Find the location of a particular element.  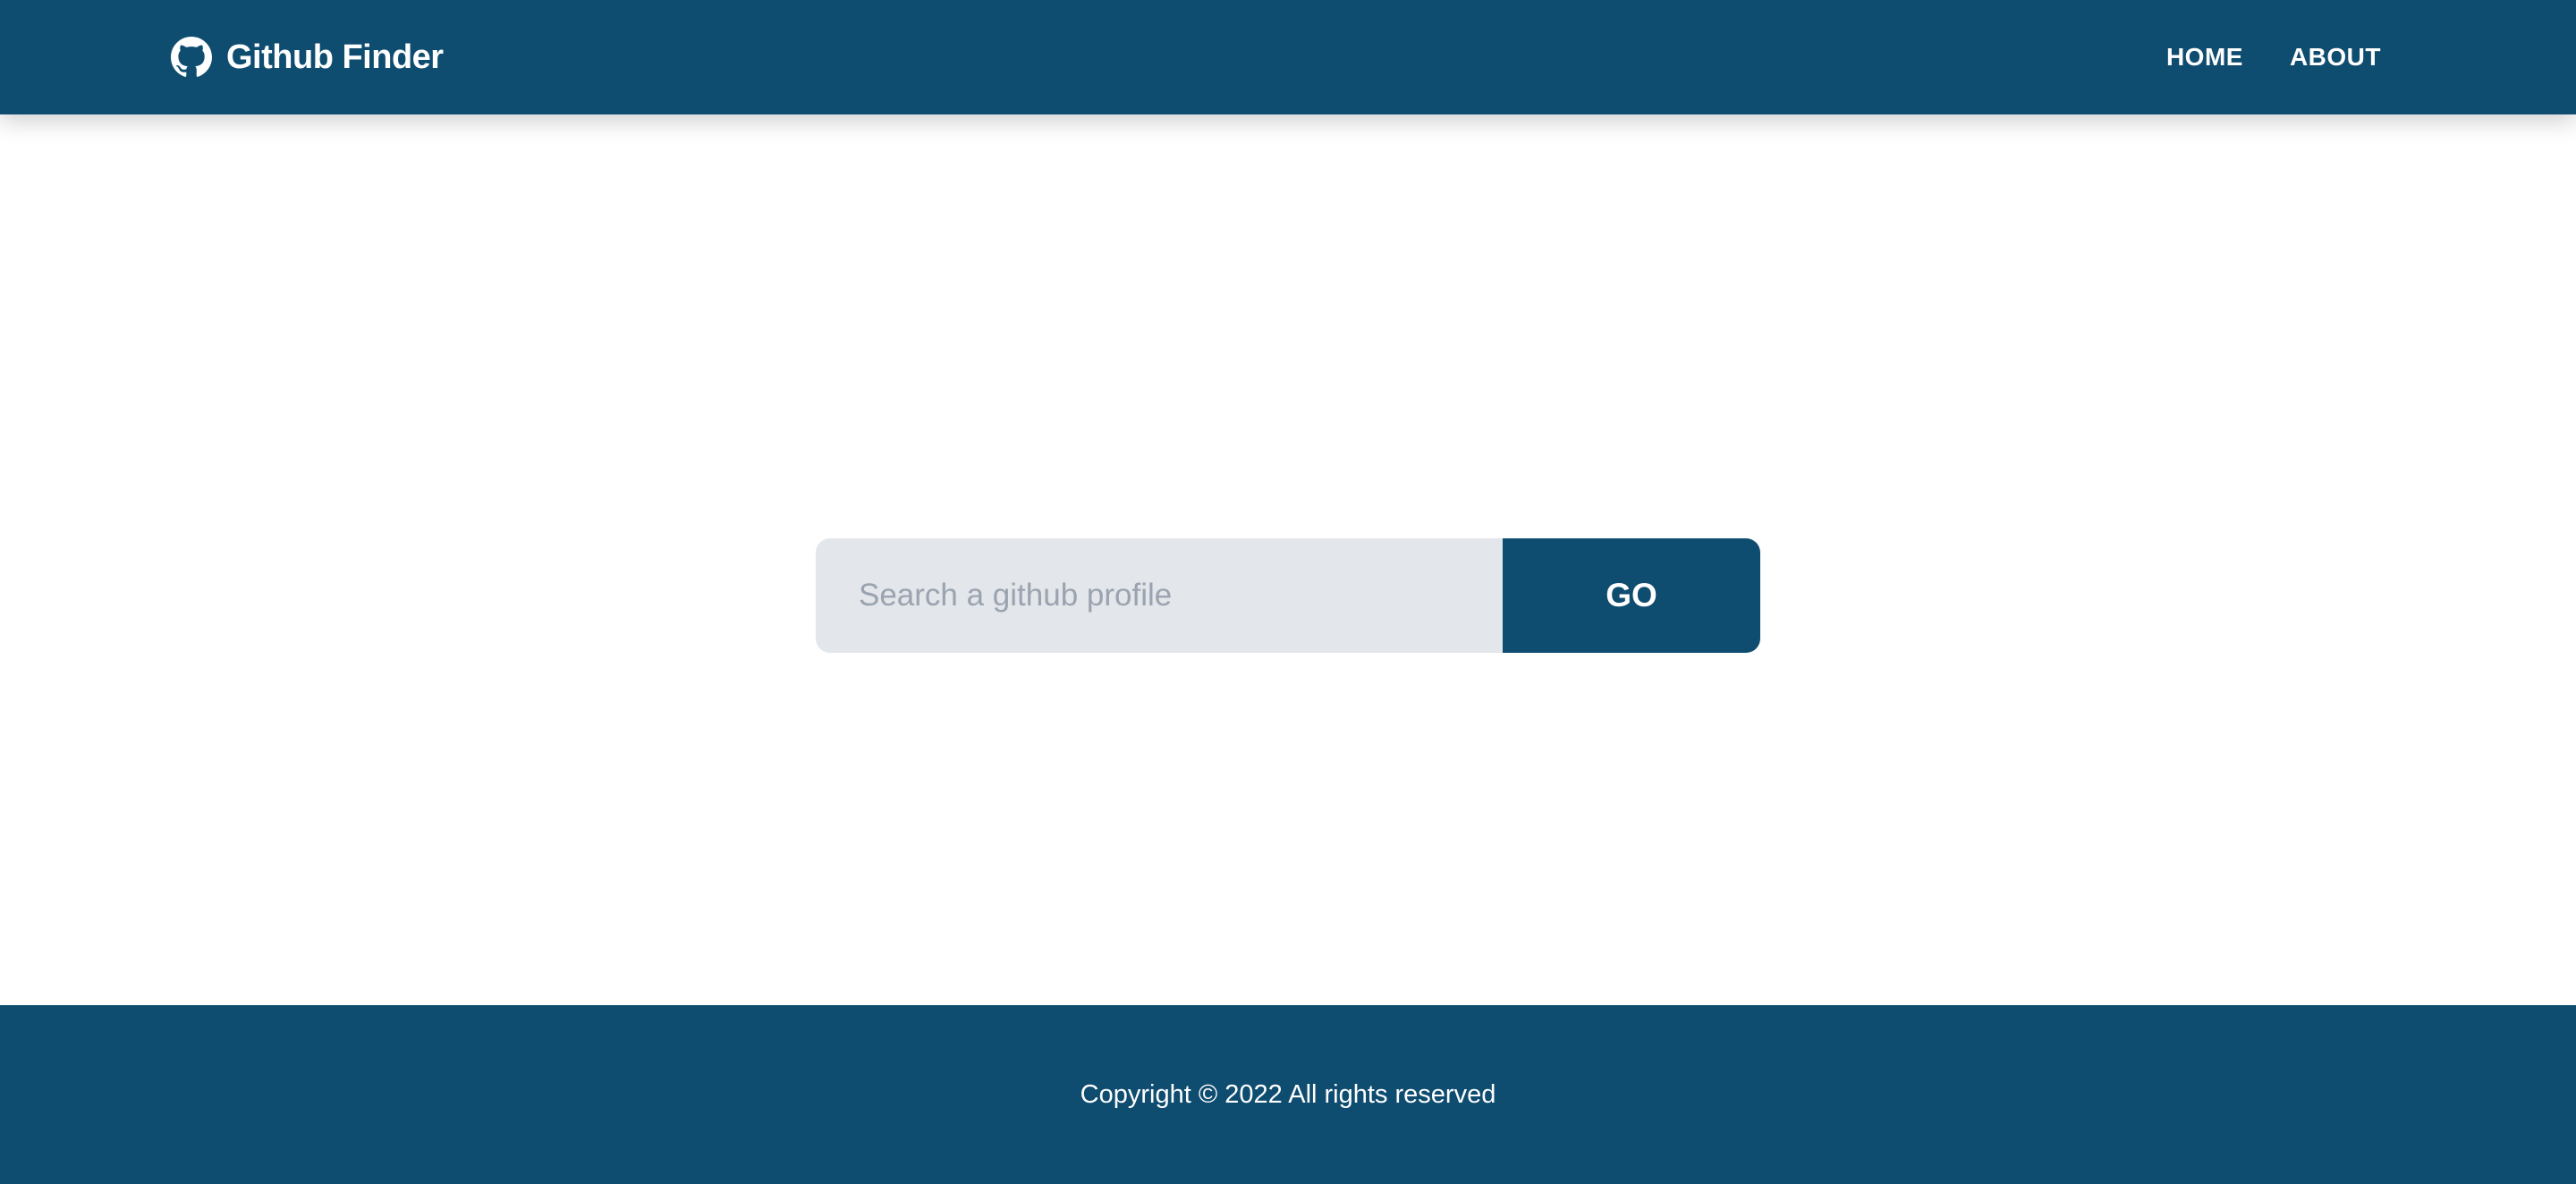

footer-copyright: Copyright © 2022 All rights reserved is located at coordinates (1288, 1094).